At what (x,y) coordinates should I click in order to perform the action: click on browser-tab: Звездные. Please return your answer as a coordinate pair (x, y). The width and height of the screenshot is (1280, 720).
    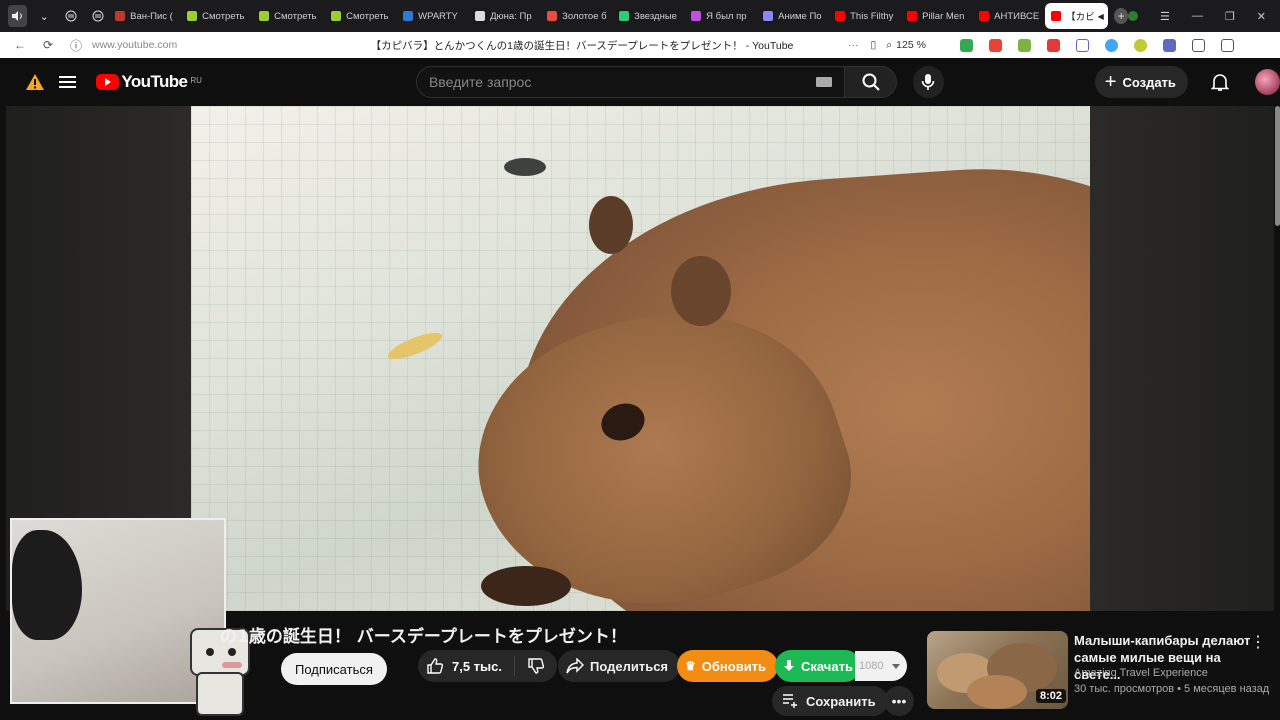
    Looking at the image, I should click on (648, 16).